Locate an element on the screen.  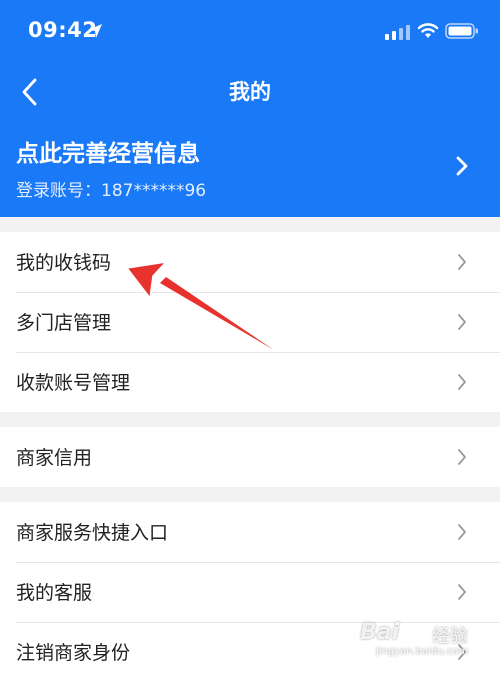
wifi-icon is located at coordinates (428, 30).